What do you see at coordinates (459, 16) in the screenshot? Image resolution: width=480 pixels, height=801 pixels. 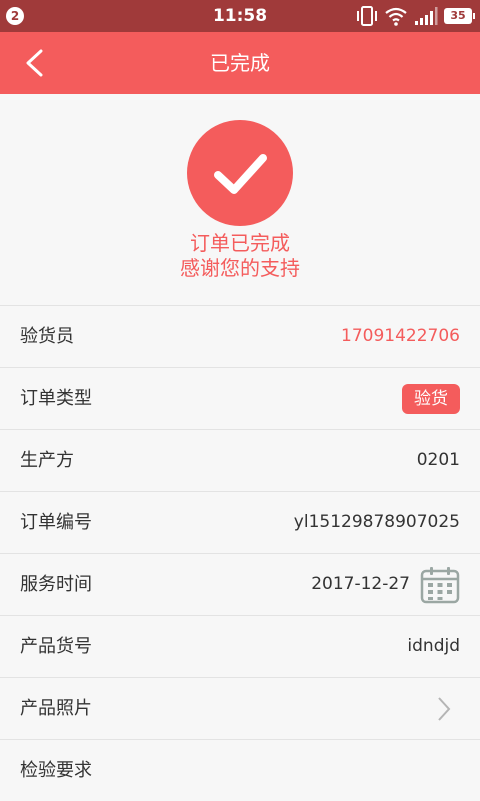 I see `battery-icon: 35` at bounding box center [459, 16].